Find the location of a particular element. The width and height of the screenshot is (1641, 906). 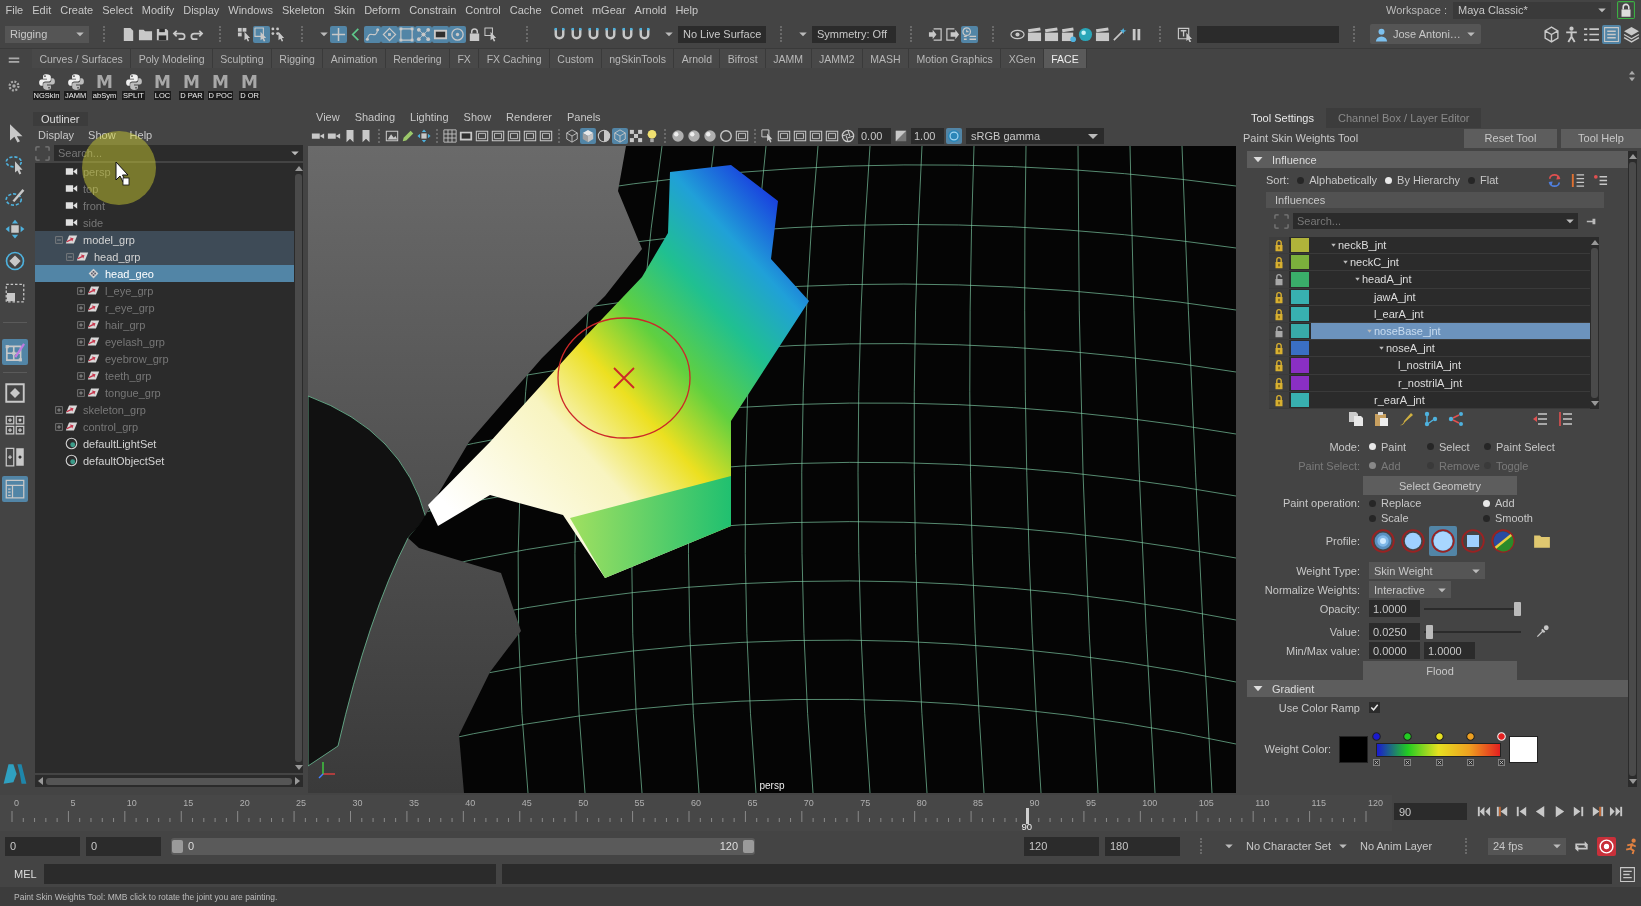

number-field: 0.0000 is located at coordinates (1394, 650).